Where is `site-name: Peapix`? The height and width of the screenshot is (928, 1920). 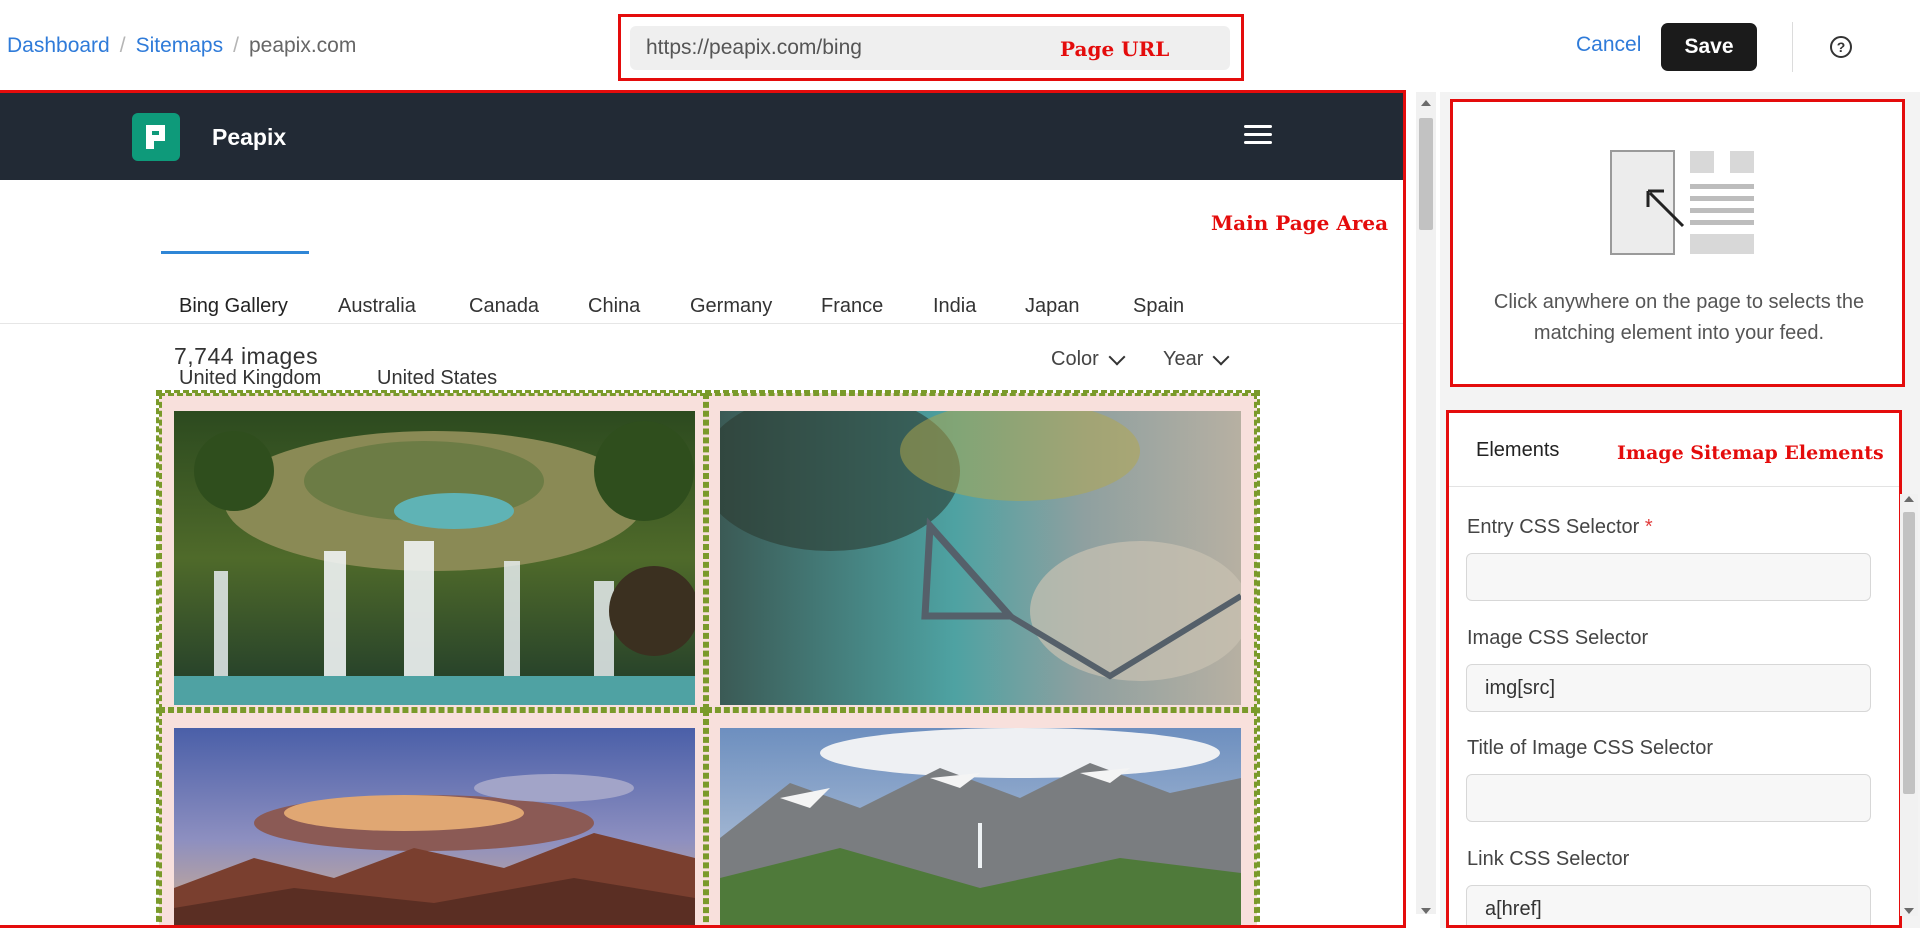 site-name: Peapix is located at coordinates (249, 137).